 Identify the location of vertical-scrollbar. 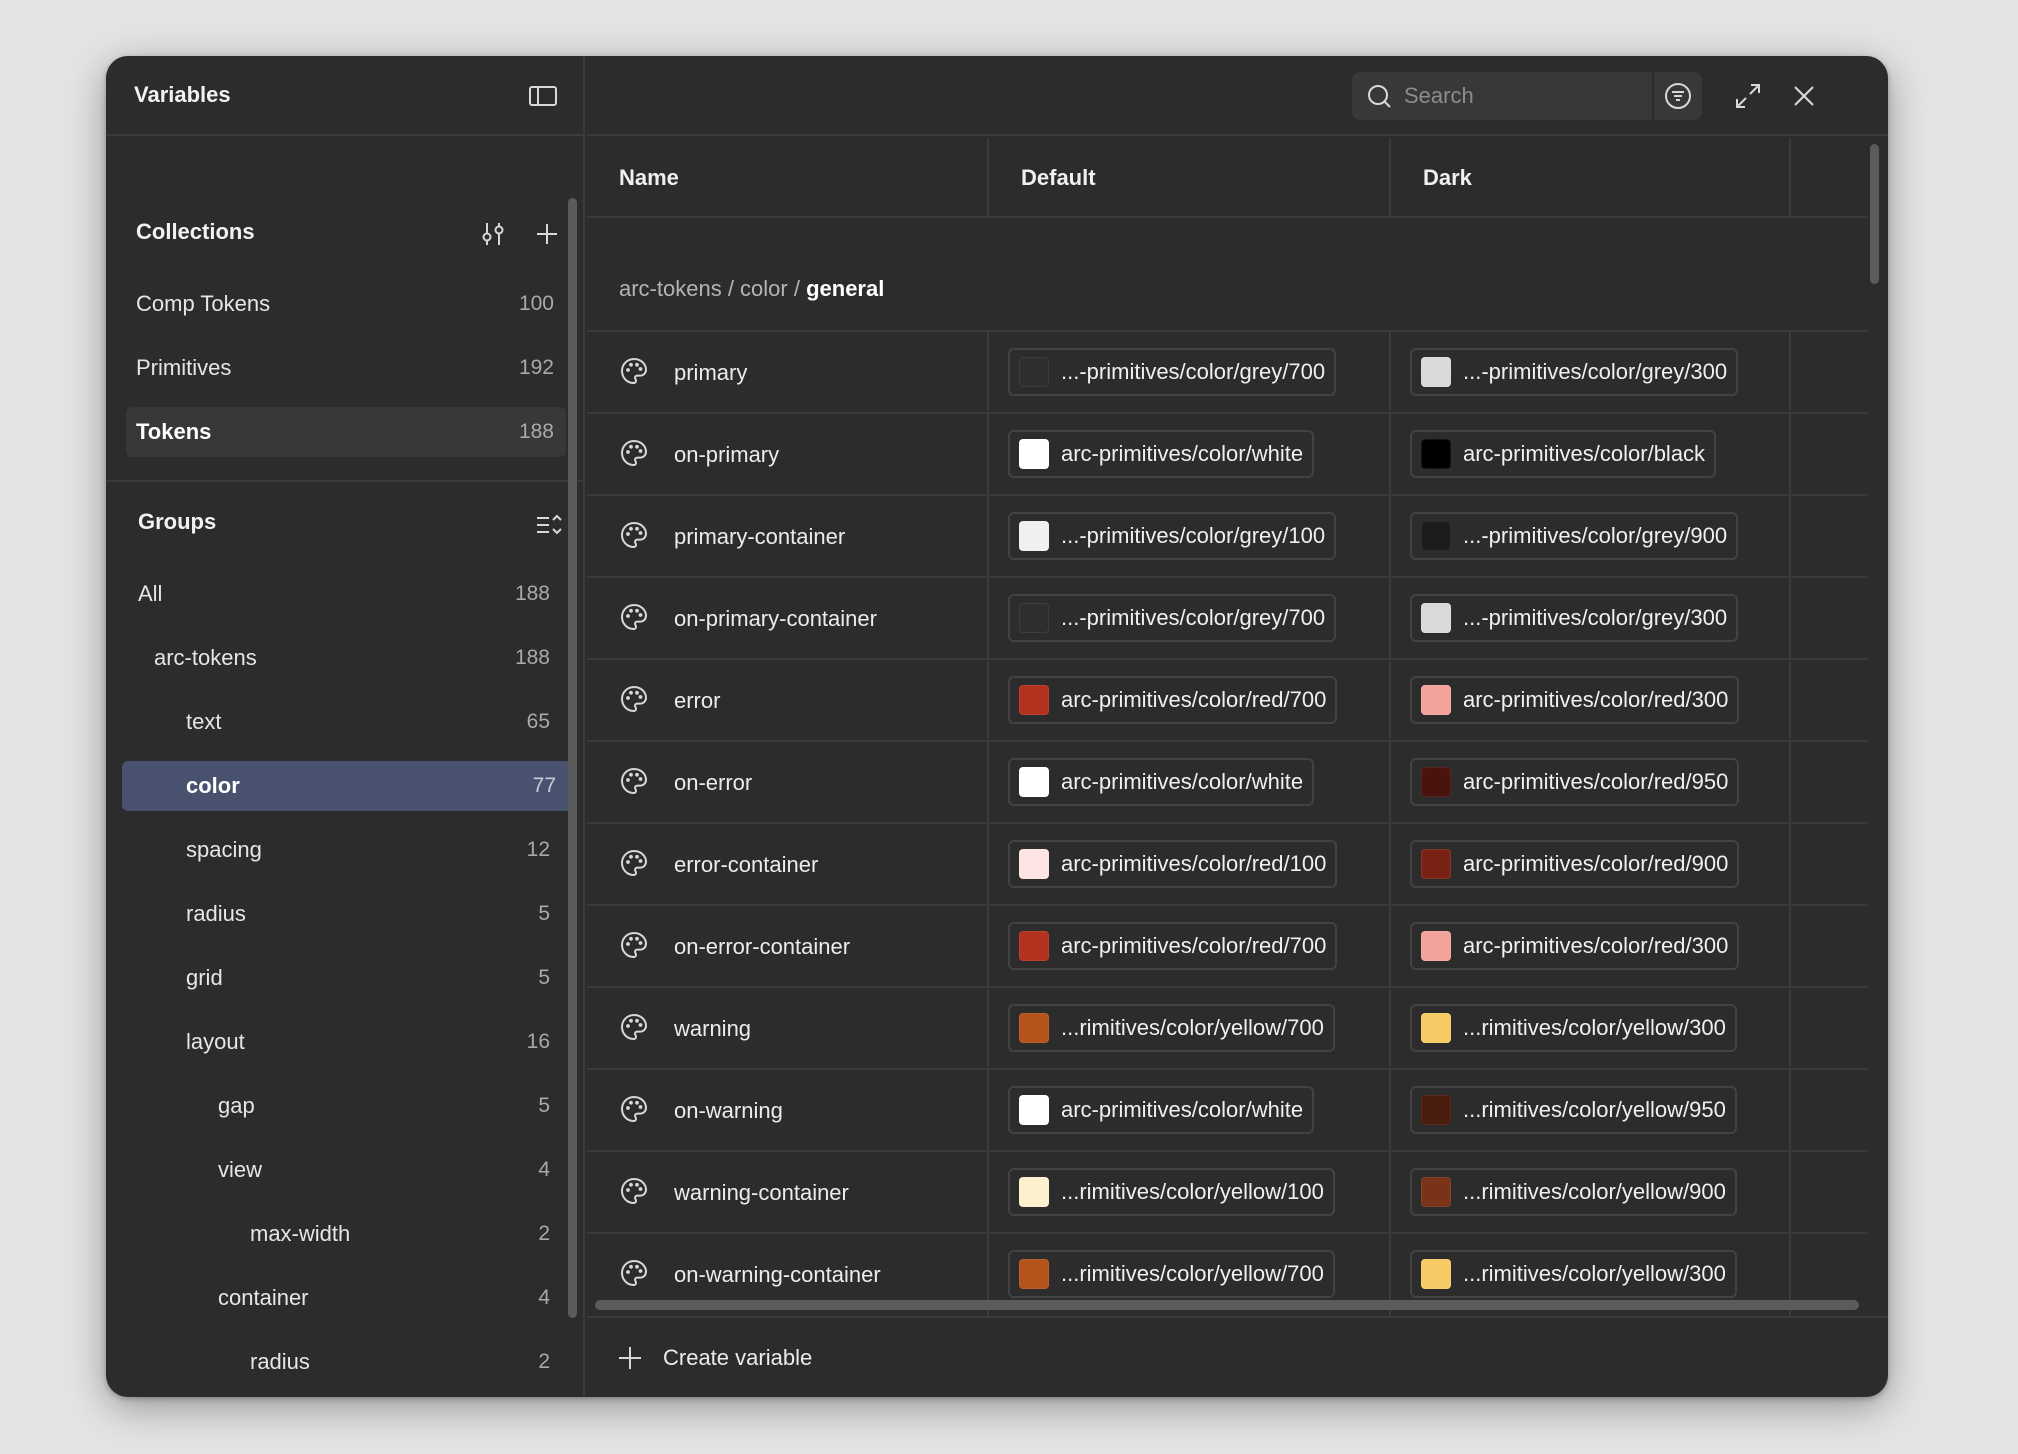
(1874, 214).